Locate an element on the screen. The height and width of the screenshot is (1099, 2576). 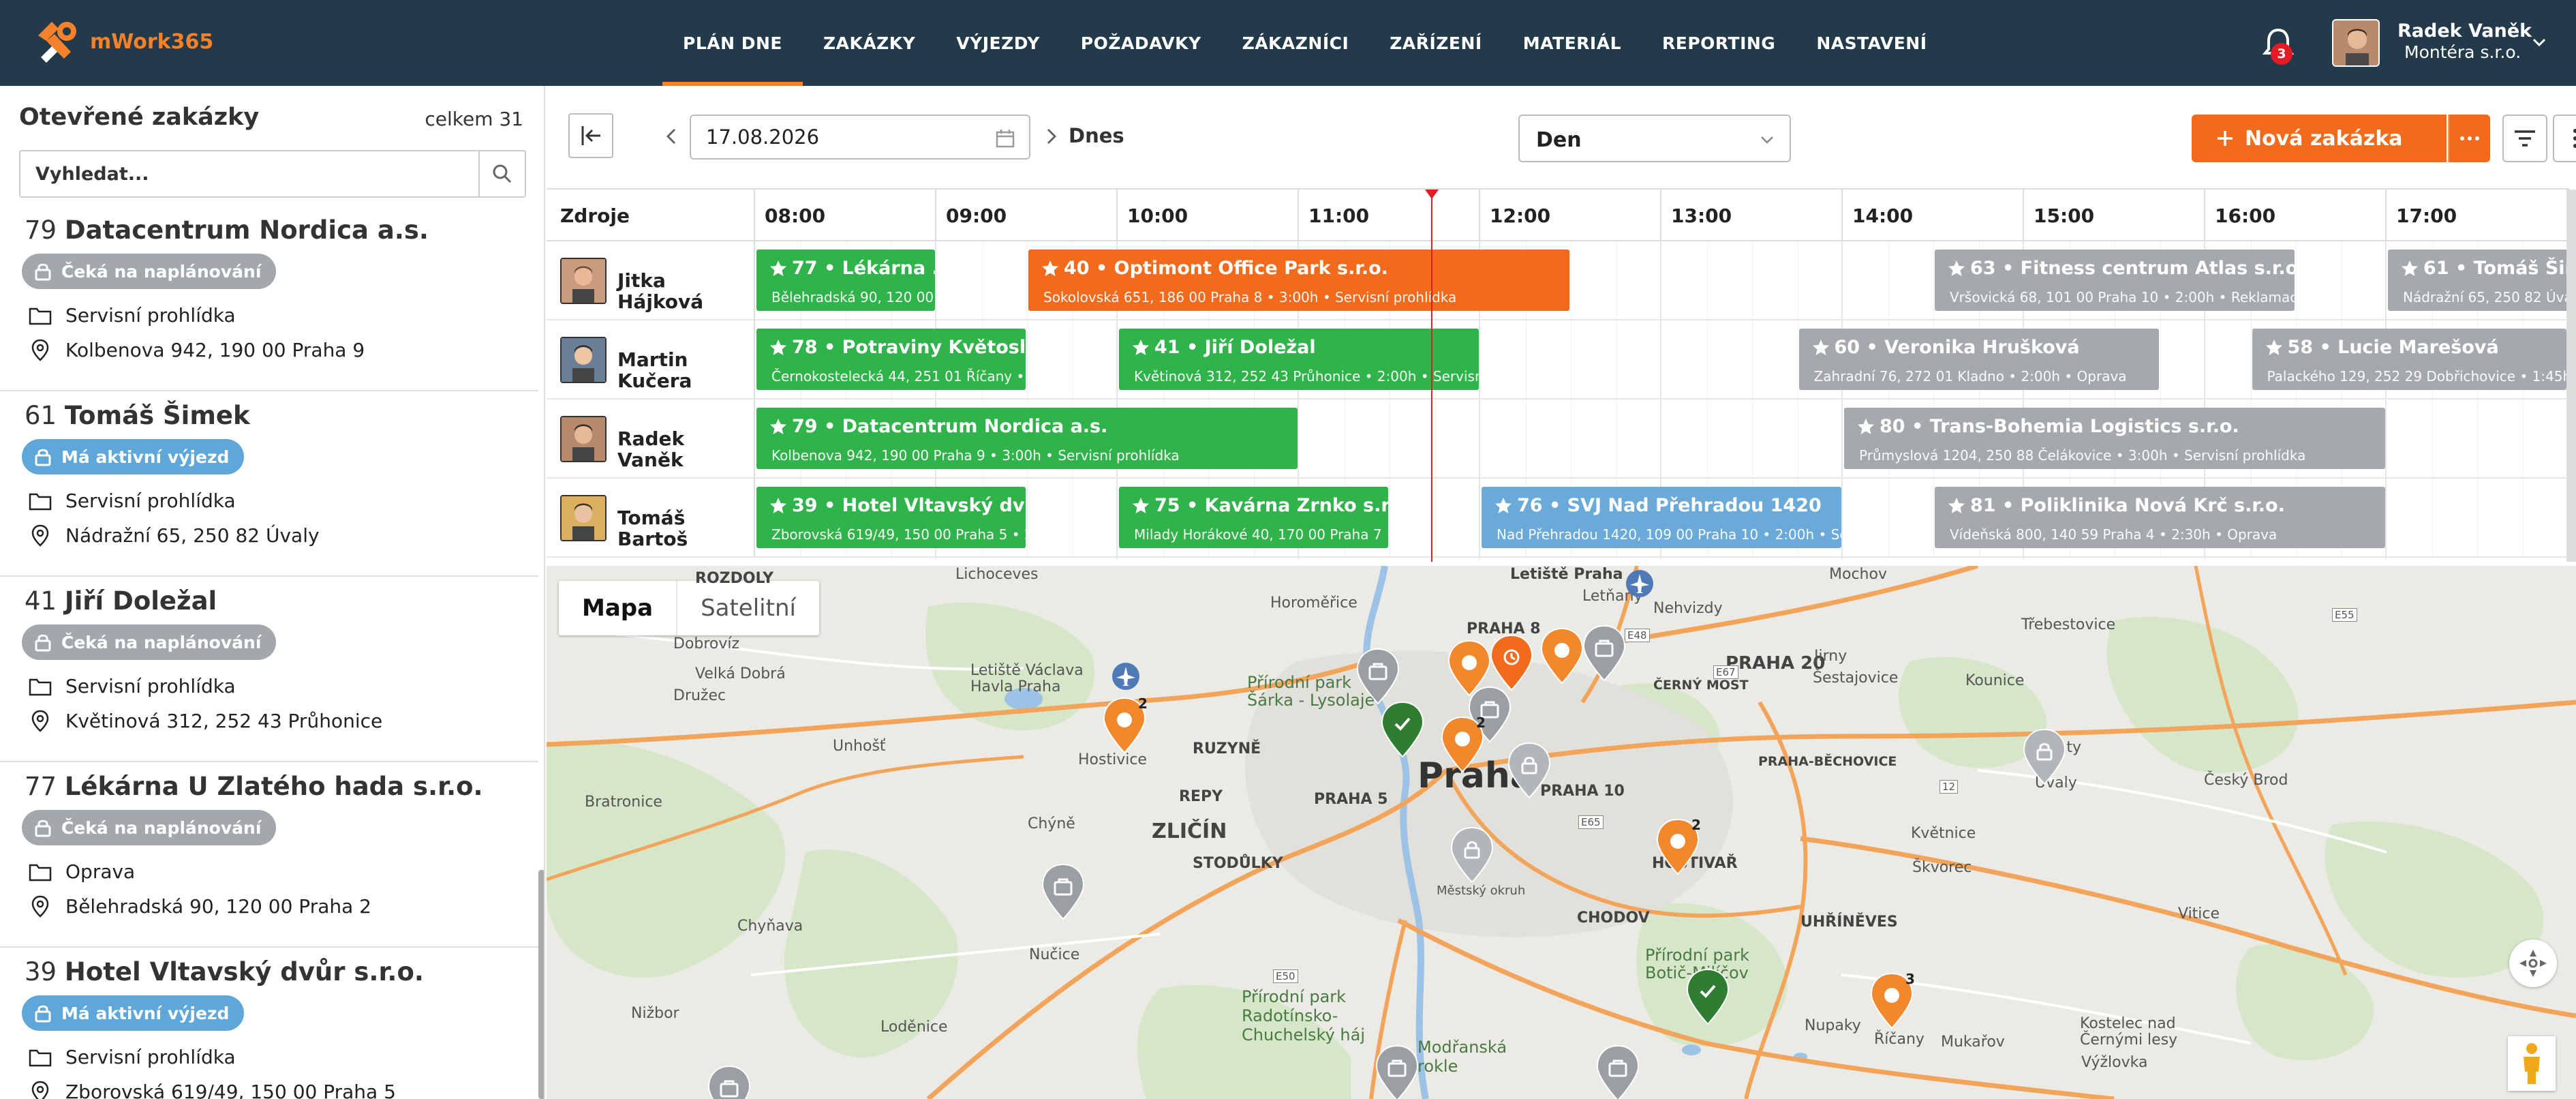
road-shield: E65 is located at coordinates (1591, 822).